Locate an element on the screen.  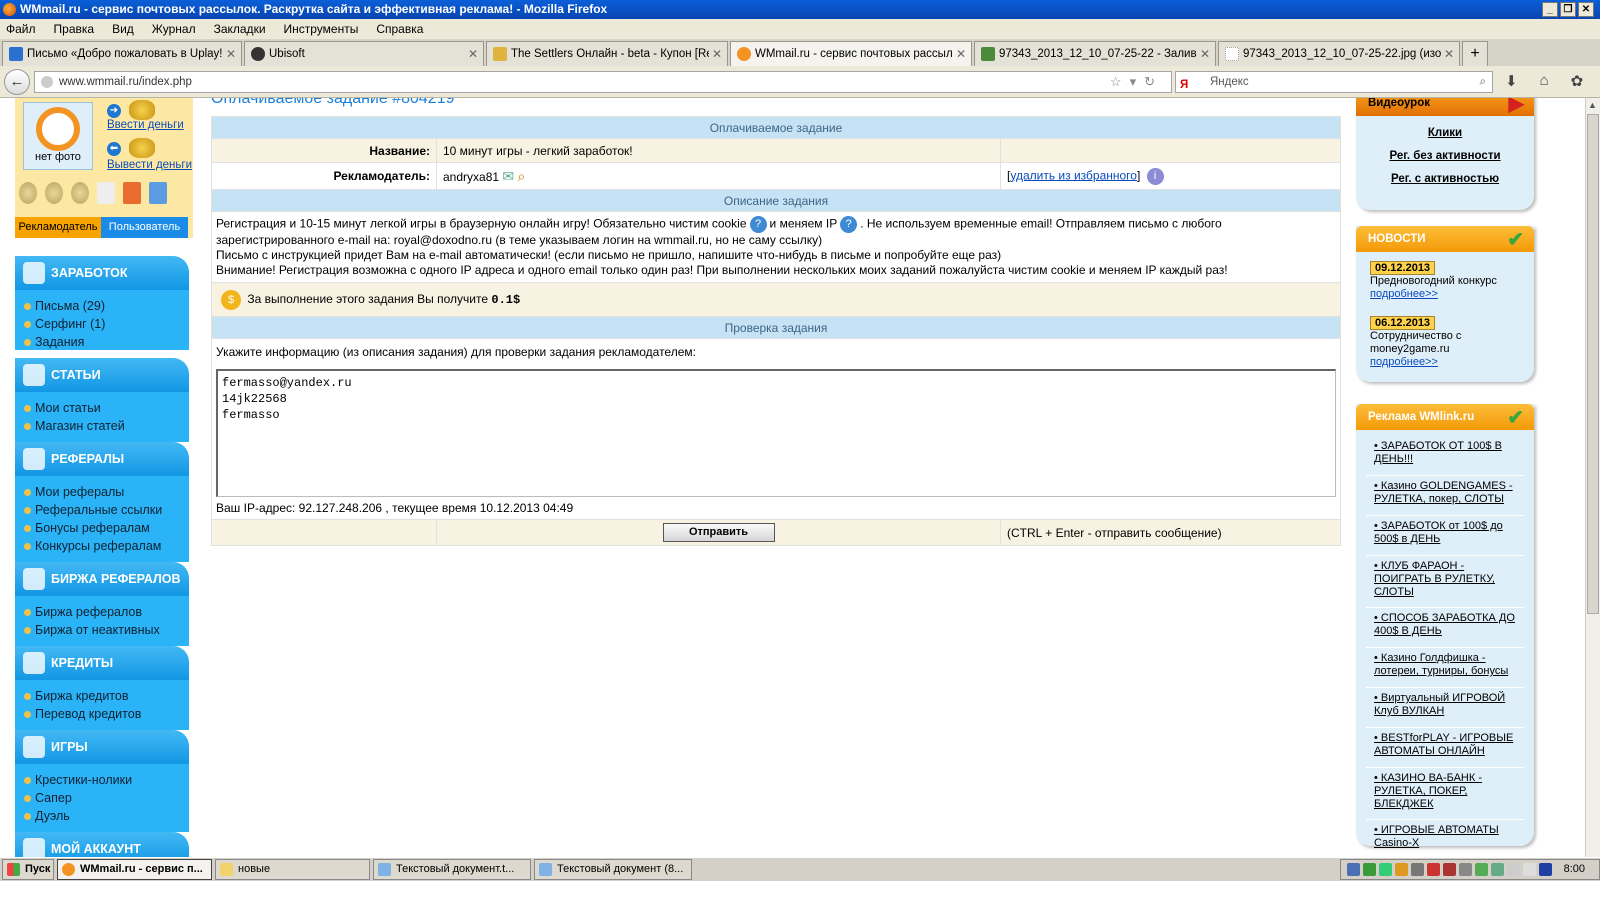
menu-view: Вид is located at coordinates (123, 29).